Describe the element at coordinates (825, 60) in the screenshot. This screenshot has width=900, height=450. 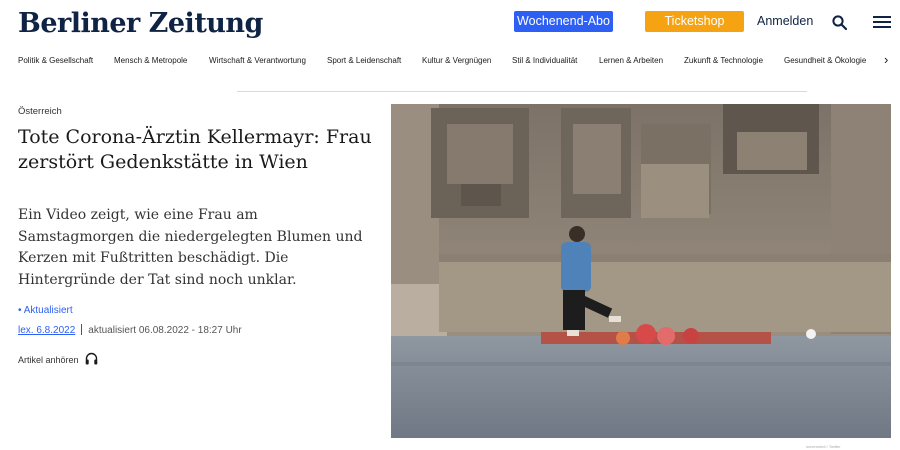
I see `nav-item-gesundheit: Gesundheit & Ökologie` at that location.